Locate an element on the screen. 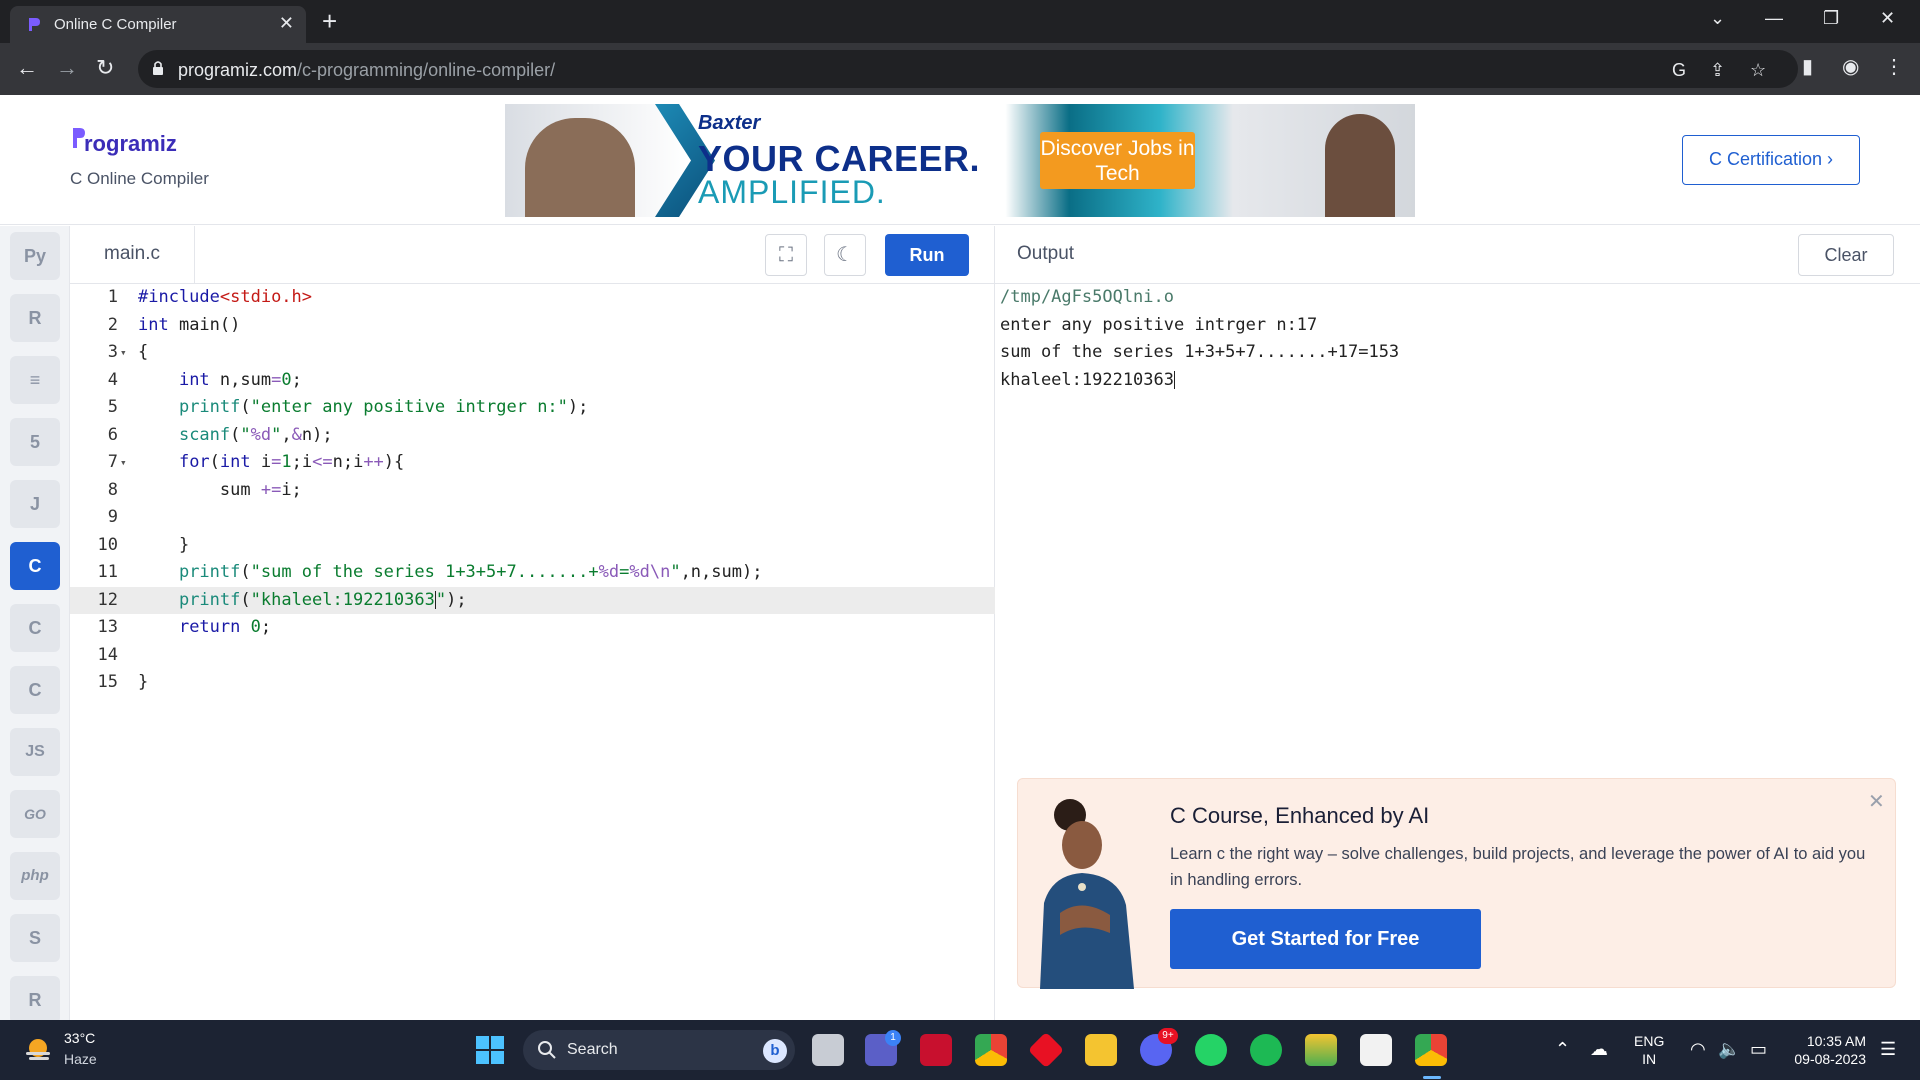 The width and height of the screenshot is (1920, 1080). code-line: 10 } is located at coordinates (532, 546).